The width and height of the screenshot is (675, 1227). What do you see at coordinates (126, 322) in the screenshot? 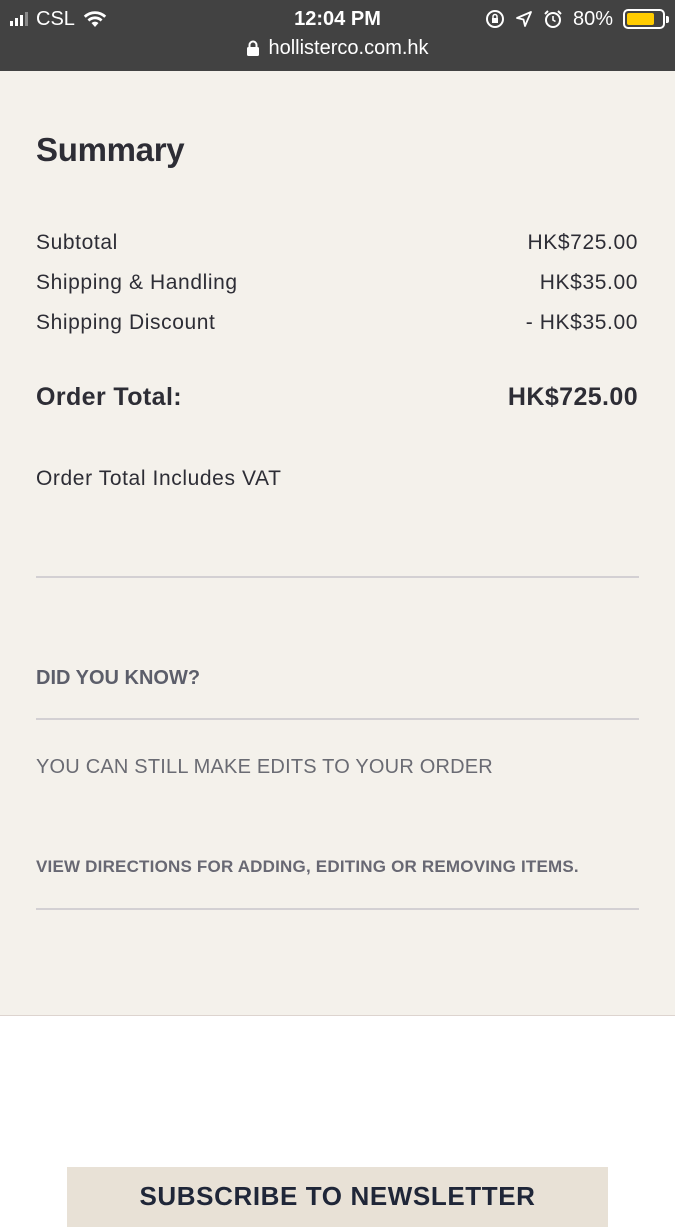
I see `shipping-discount-label: Shipping Discount` at bounding box center [126, 322].